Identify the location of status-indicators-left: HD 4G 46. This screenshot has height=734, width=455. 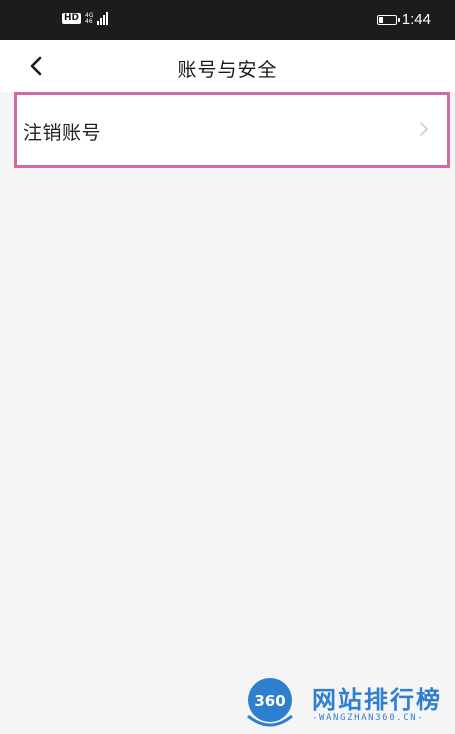
(85, 18).